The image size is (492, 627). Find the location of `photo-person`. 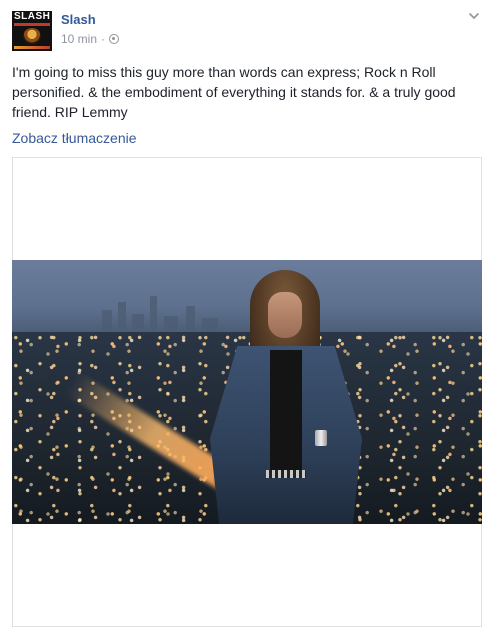

photo-person is located at coordinates (286, 397).